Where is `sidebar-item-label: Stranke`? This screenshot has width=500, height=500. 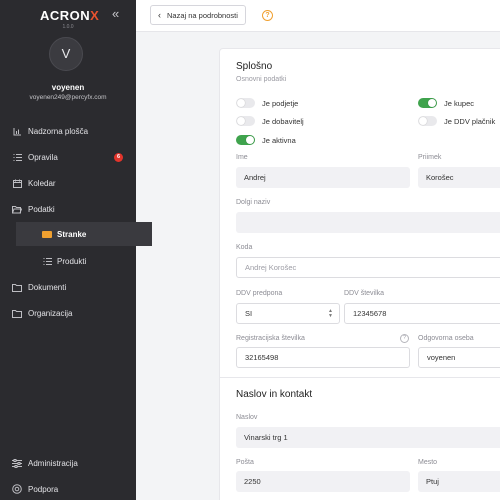 sidebar-item-label: Stranke is located at coordinates (72, 234).